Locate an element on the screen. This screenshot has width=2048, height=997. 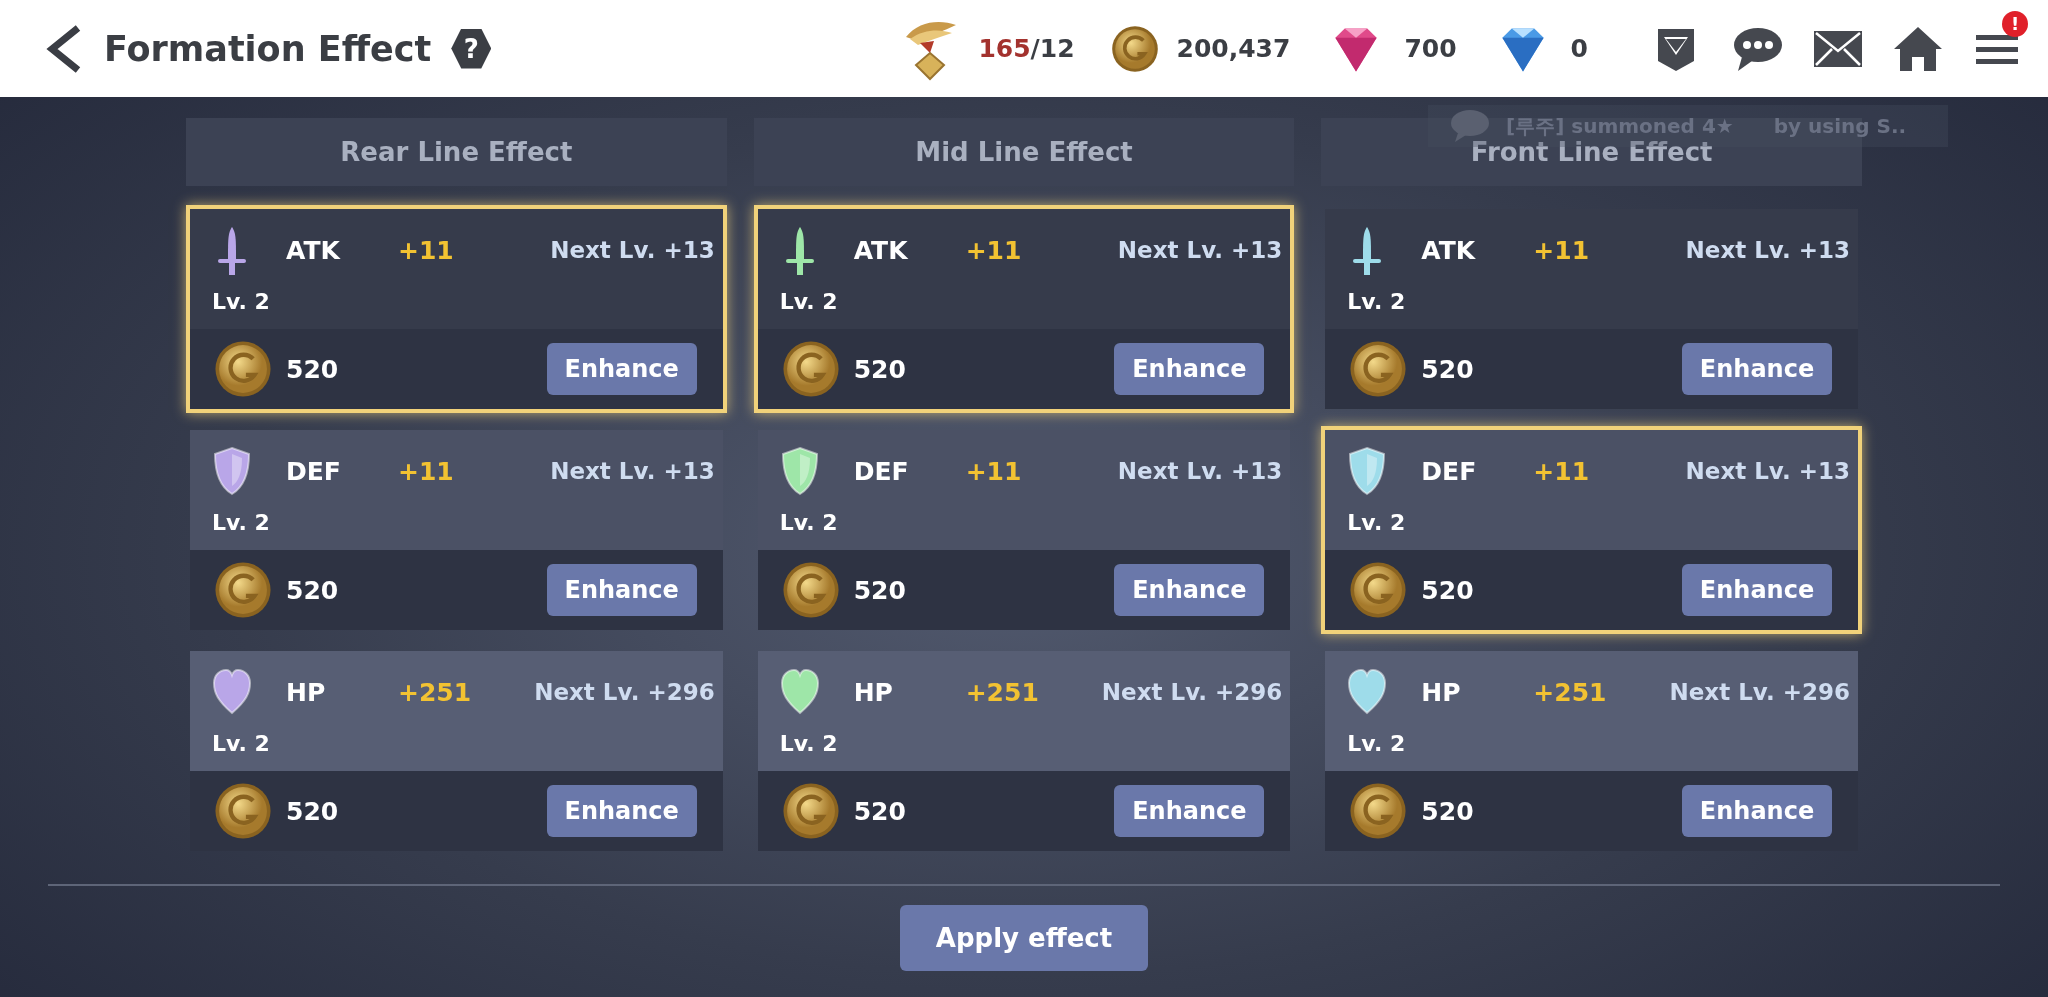
column-header: Rear Line Effect is located at coordinates (456, 152).